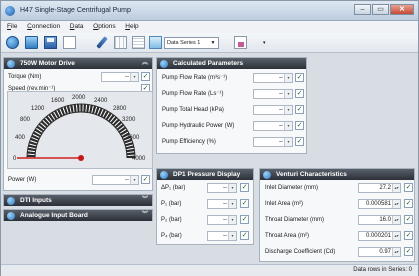 The image size is (419, 276). What do you see at coordinates (104, 27) in the screenshot?
I see `menu-options: Options` at bounding box center [104, 27].